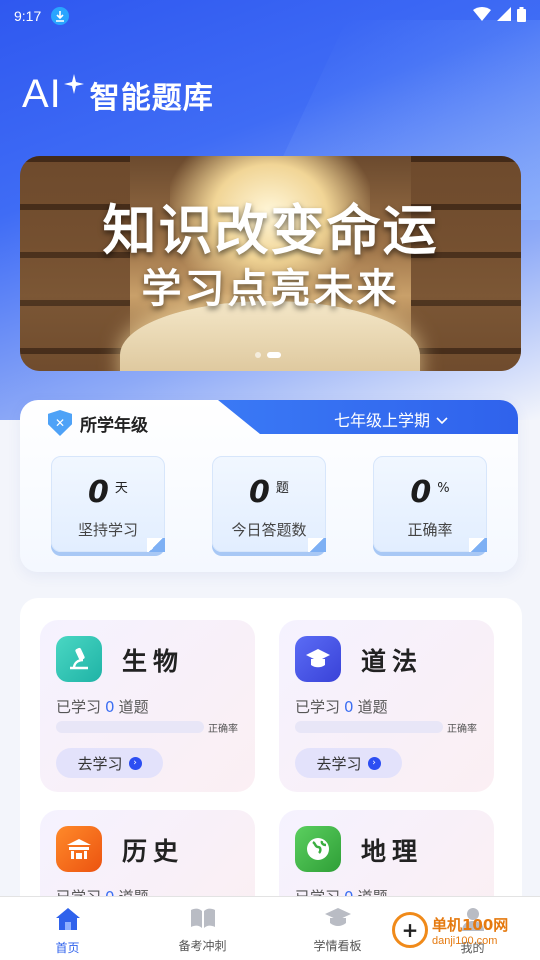  Describe the element at coordinates (153, 661) in the screenshot. I see `subject-name: 生物` at that location.